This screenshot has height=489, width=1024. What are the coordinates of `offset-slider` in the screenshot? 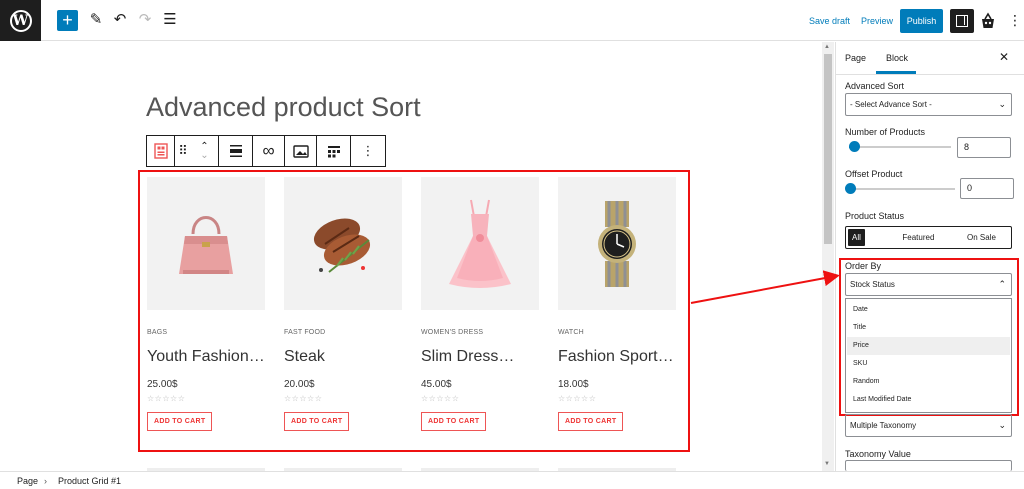 It's located at (902, 189).